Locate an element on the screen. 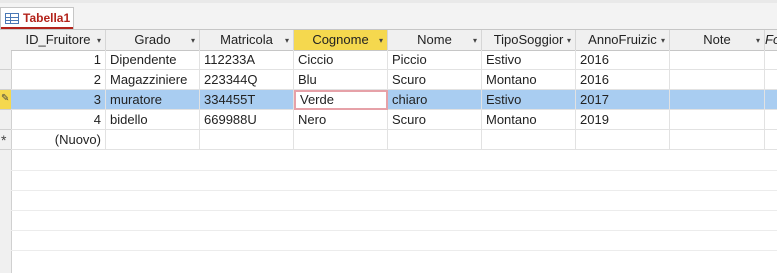 Image resolution: width=777 pixels, height=273 pixels. column-header-label: Nome is located at coordinates (434, 39).